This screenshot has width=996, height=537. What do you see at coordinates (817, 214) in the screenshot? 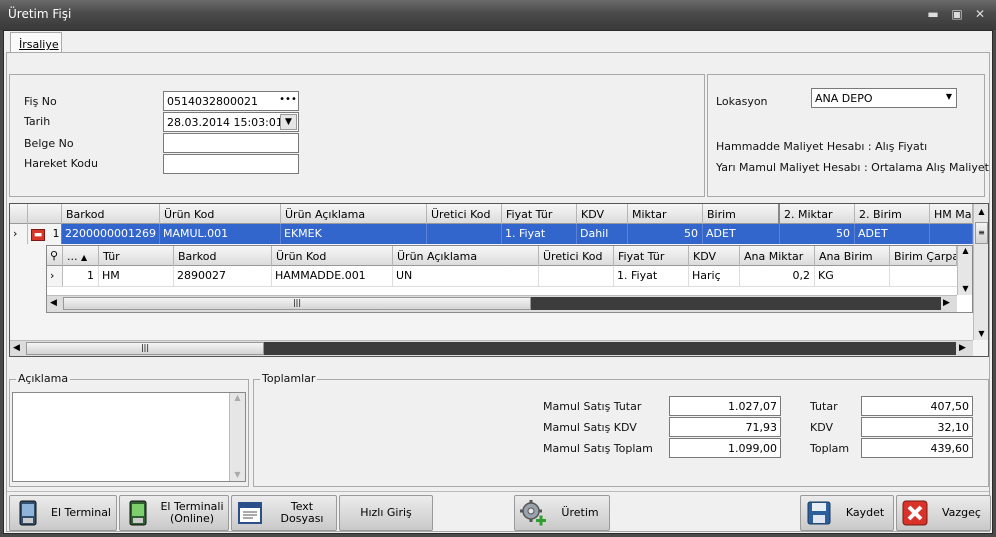
I see `col-miktar2: 2. Miktar` at bounding box center [817, 214].